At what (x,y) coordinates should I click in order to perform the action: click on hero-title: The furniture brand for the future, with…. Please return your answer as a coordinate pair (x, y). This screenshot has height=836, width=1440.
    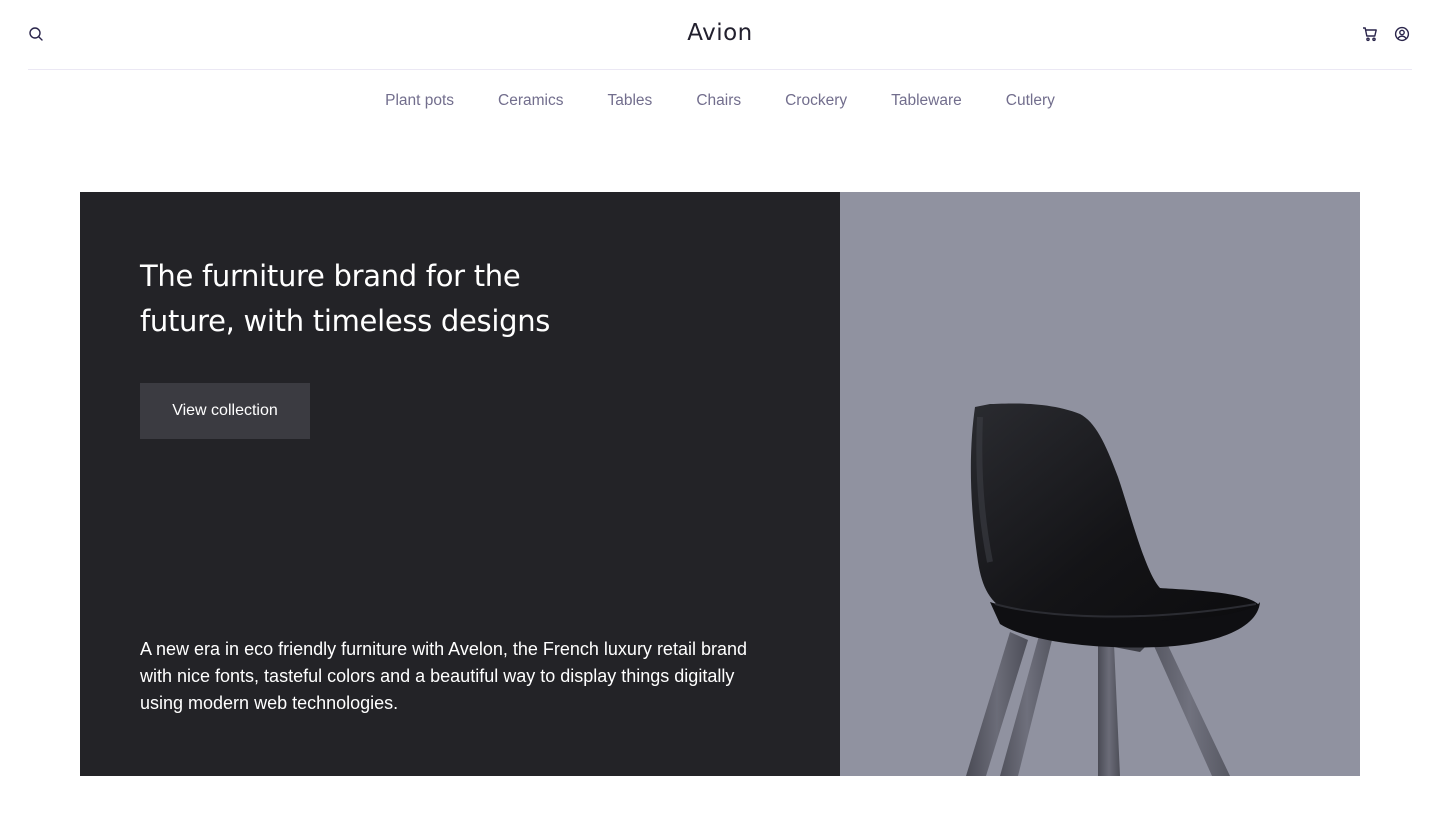
    Looking at the image, I should click on (345, 298).